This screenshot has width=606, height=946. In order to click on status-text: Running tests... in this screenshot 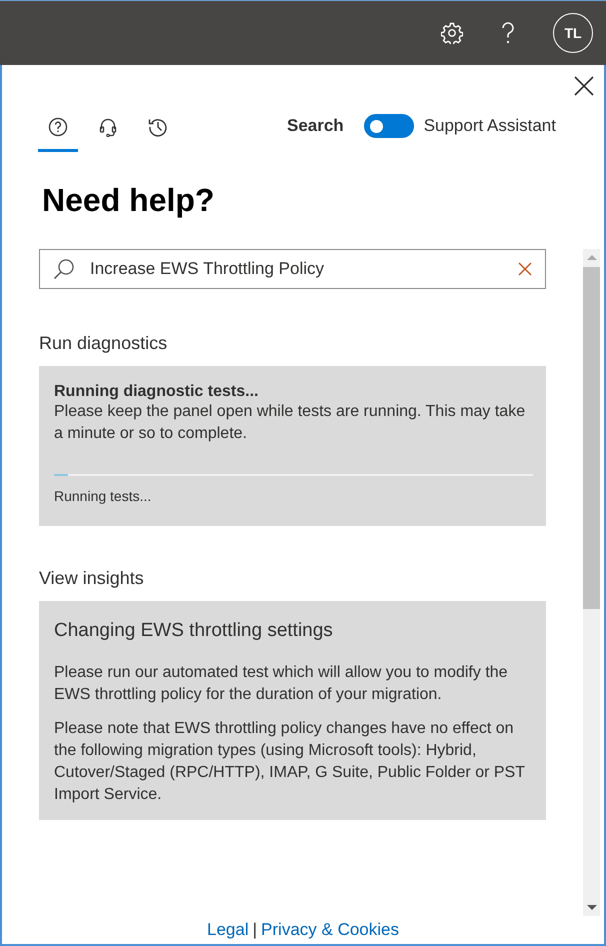, I will do `click(103, 496)`.